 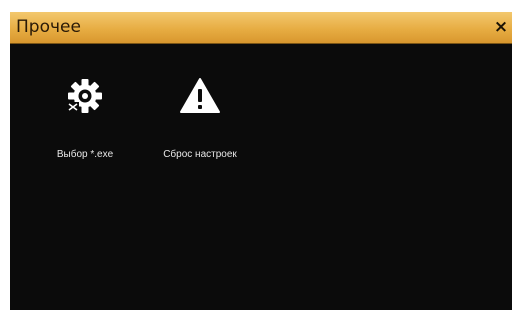 What do you see at coordinates (85, 121) in the screenshot?
I see `select-exe-button: Выбор *.exe` at bounding box center [85, 121].